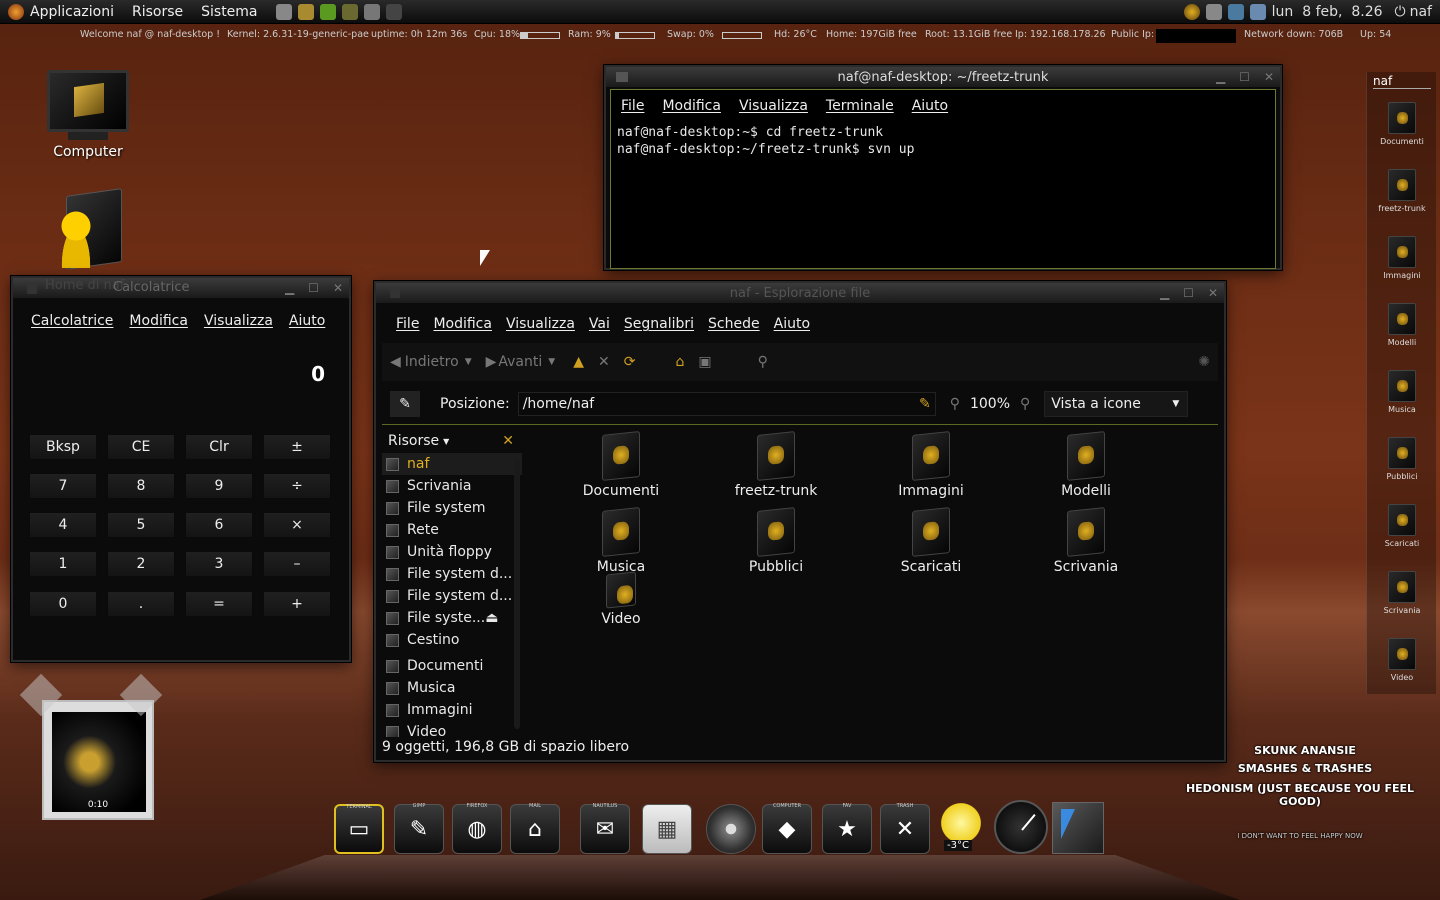  Describe the element at coordinates (1116, 403) in the screenshot. I see `view-mode-select: Vista a icone ▼` at that location.